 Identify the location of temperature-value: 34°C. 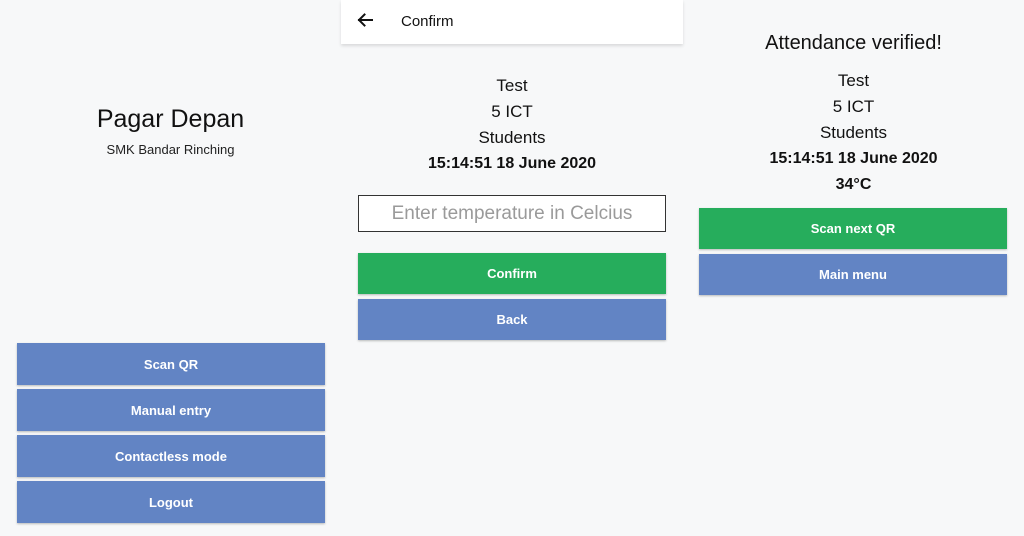
(853, 184).